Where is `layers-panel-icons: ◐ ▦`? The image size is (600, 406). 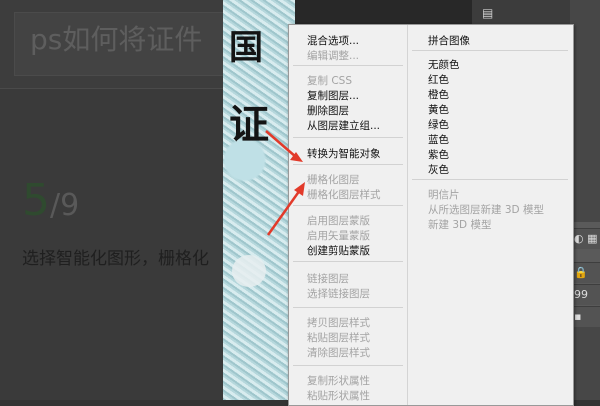
layers-panel-icons: ◐ ▦ is located at coordinates (585, 238).